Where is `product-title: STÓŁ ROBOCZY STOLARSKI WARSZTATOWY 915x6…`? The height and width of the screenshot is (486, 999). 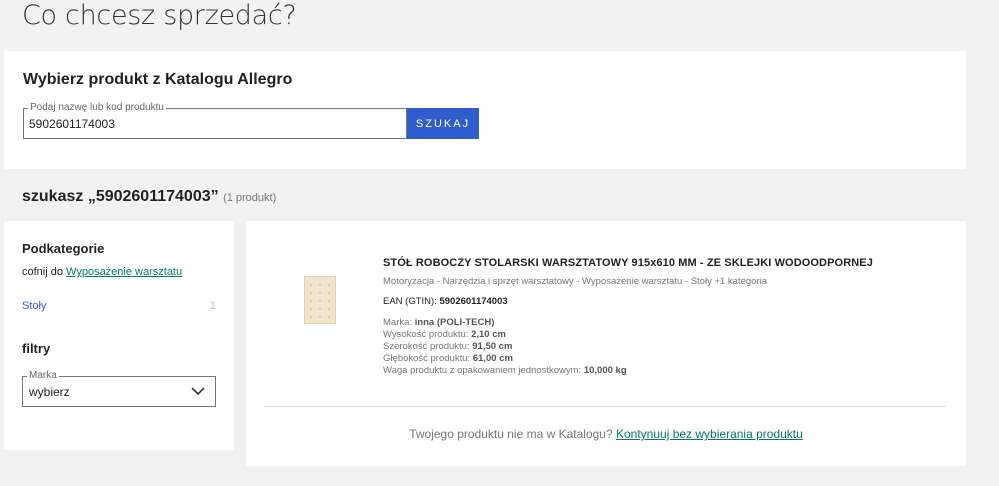 product-title: STÓŁ ROBOCZY STOLARSKI WARSZTATOWY 915x6… is located at coordinates (628, 263).